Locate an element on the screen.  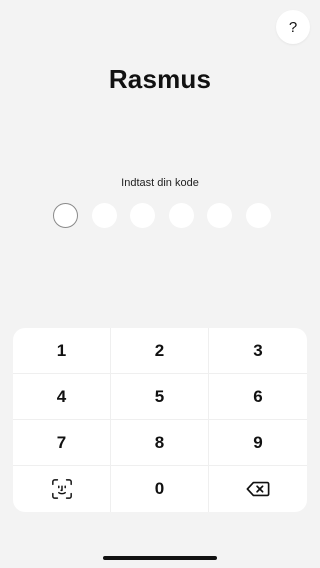
key-4: 4 is located at coordinates (62, 397).